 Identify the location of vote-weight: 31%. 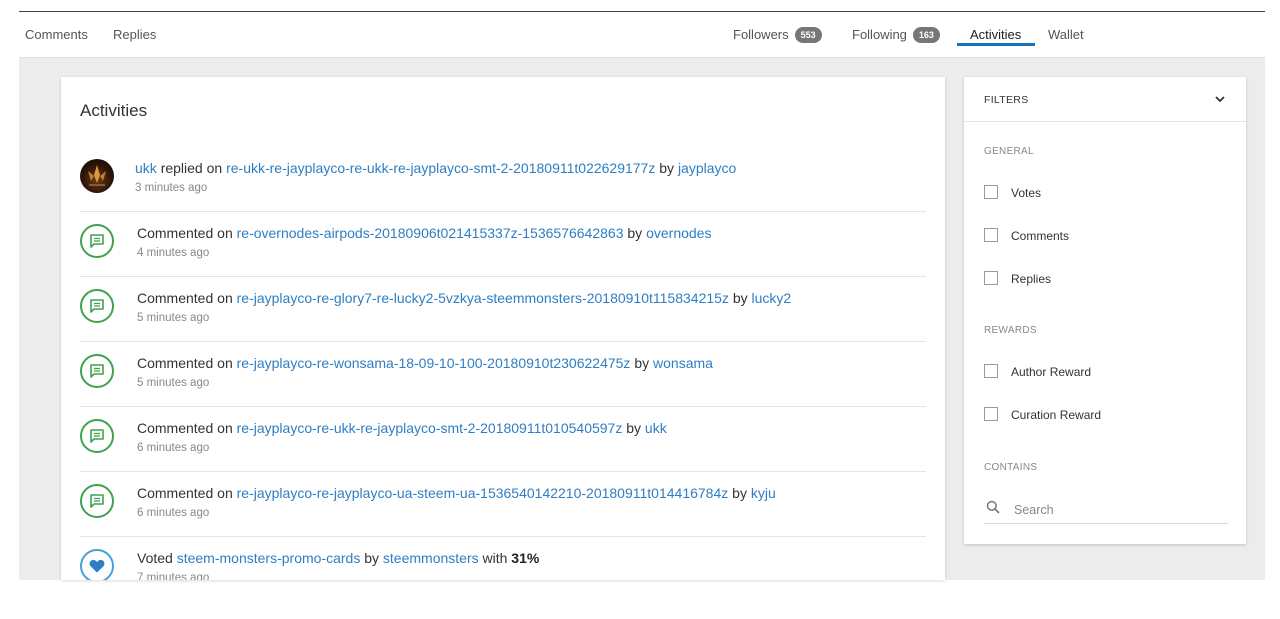
(525, 558).